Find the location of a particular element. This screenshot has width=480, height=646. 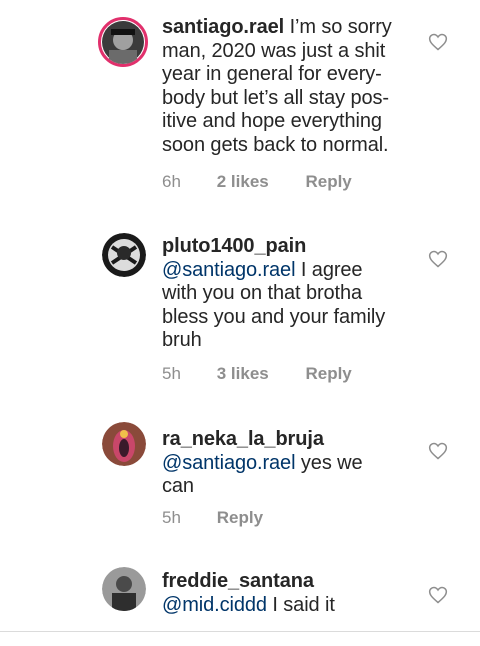

comment-line: year in general for every- is located at coordinates (272, 74).